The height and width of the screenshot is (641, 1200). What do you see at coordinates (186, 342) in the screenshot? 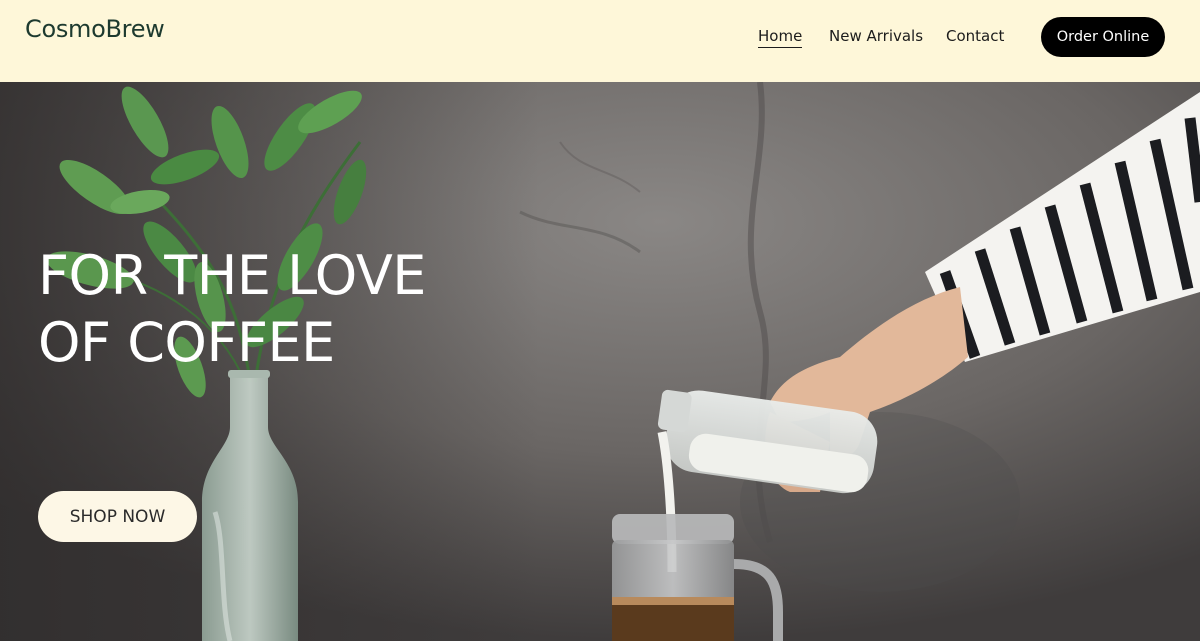
I see `hero-title-line-2: OF COFFEE` at bounding box center [186, 342].